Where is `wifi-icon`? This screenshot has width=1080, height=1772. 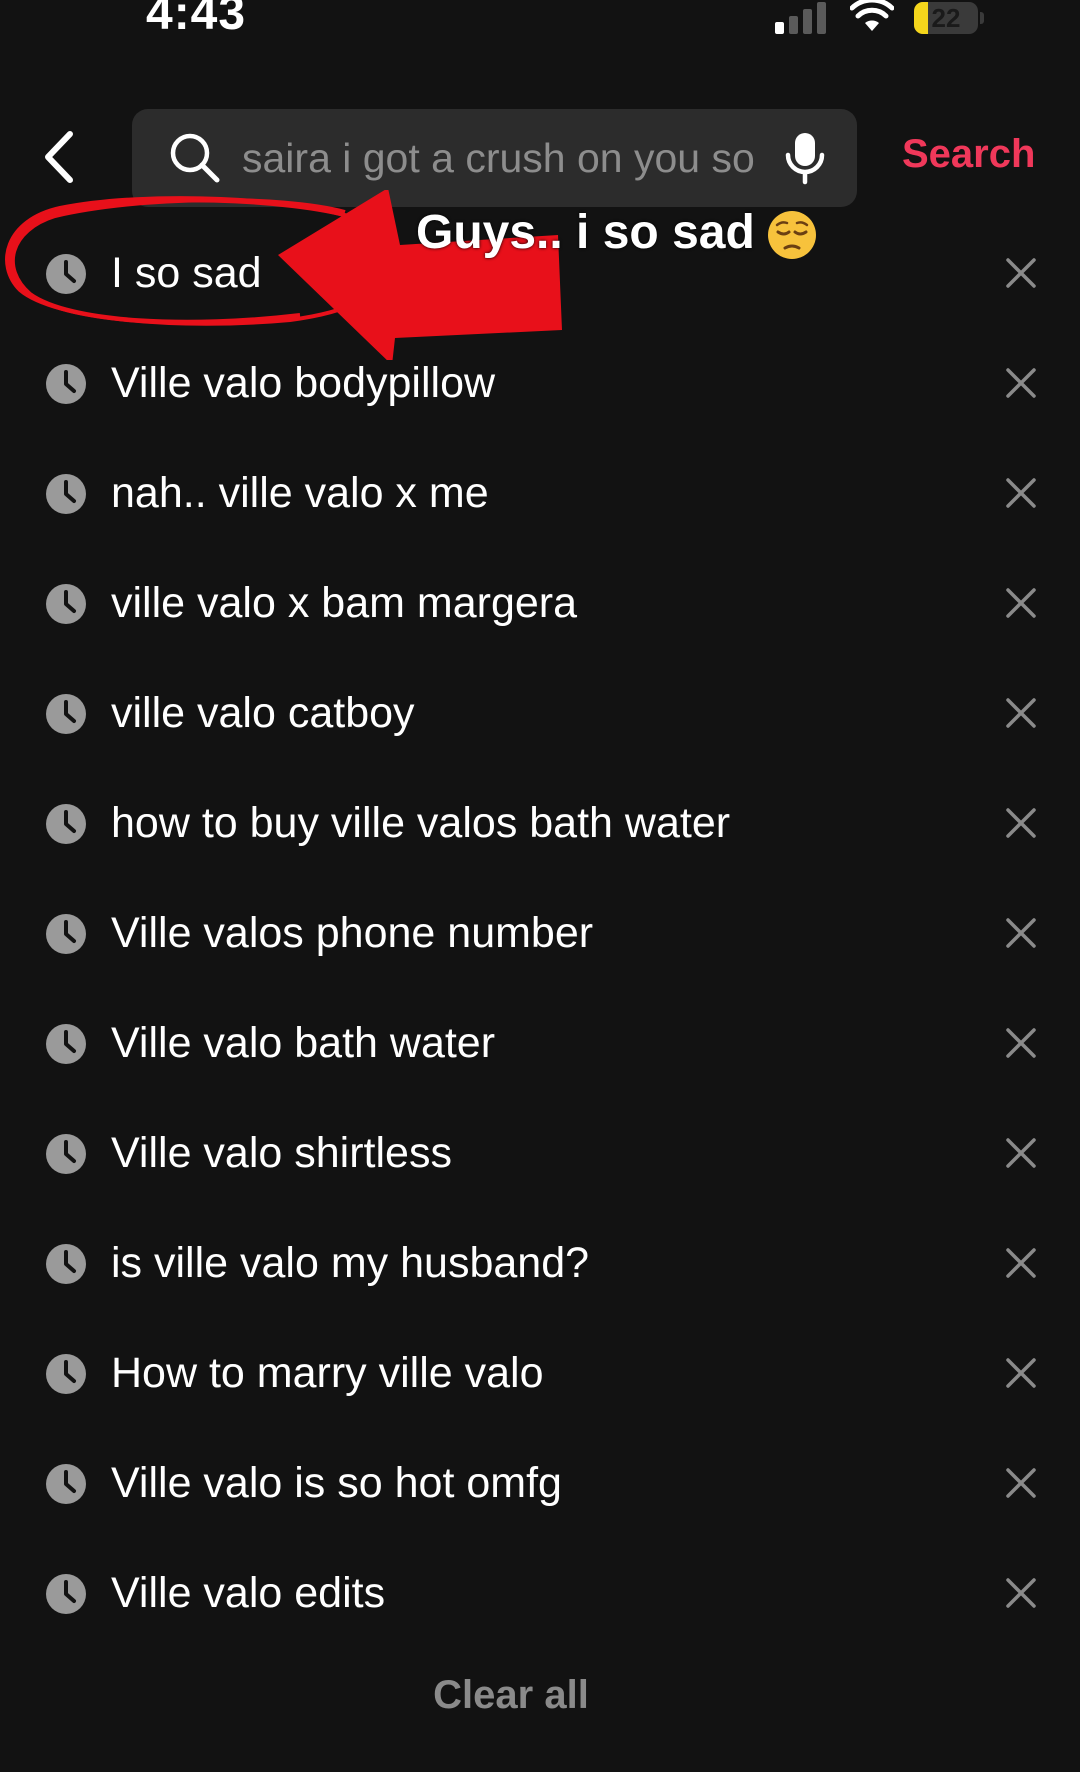 wifi-icon is located at coordinates (872, 15).